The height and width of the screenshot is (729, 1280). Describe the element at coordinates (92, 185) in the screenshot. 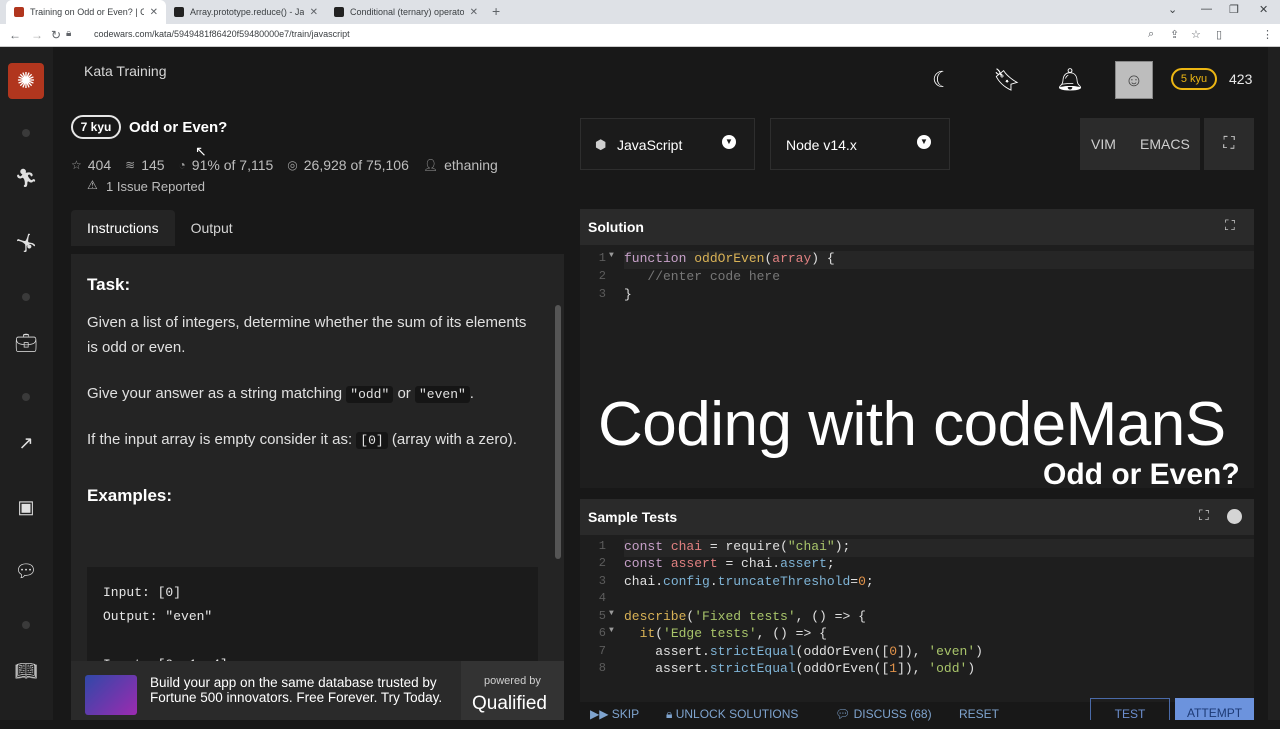

I see `warning-icon: ⚠` at that location.